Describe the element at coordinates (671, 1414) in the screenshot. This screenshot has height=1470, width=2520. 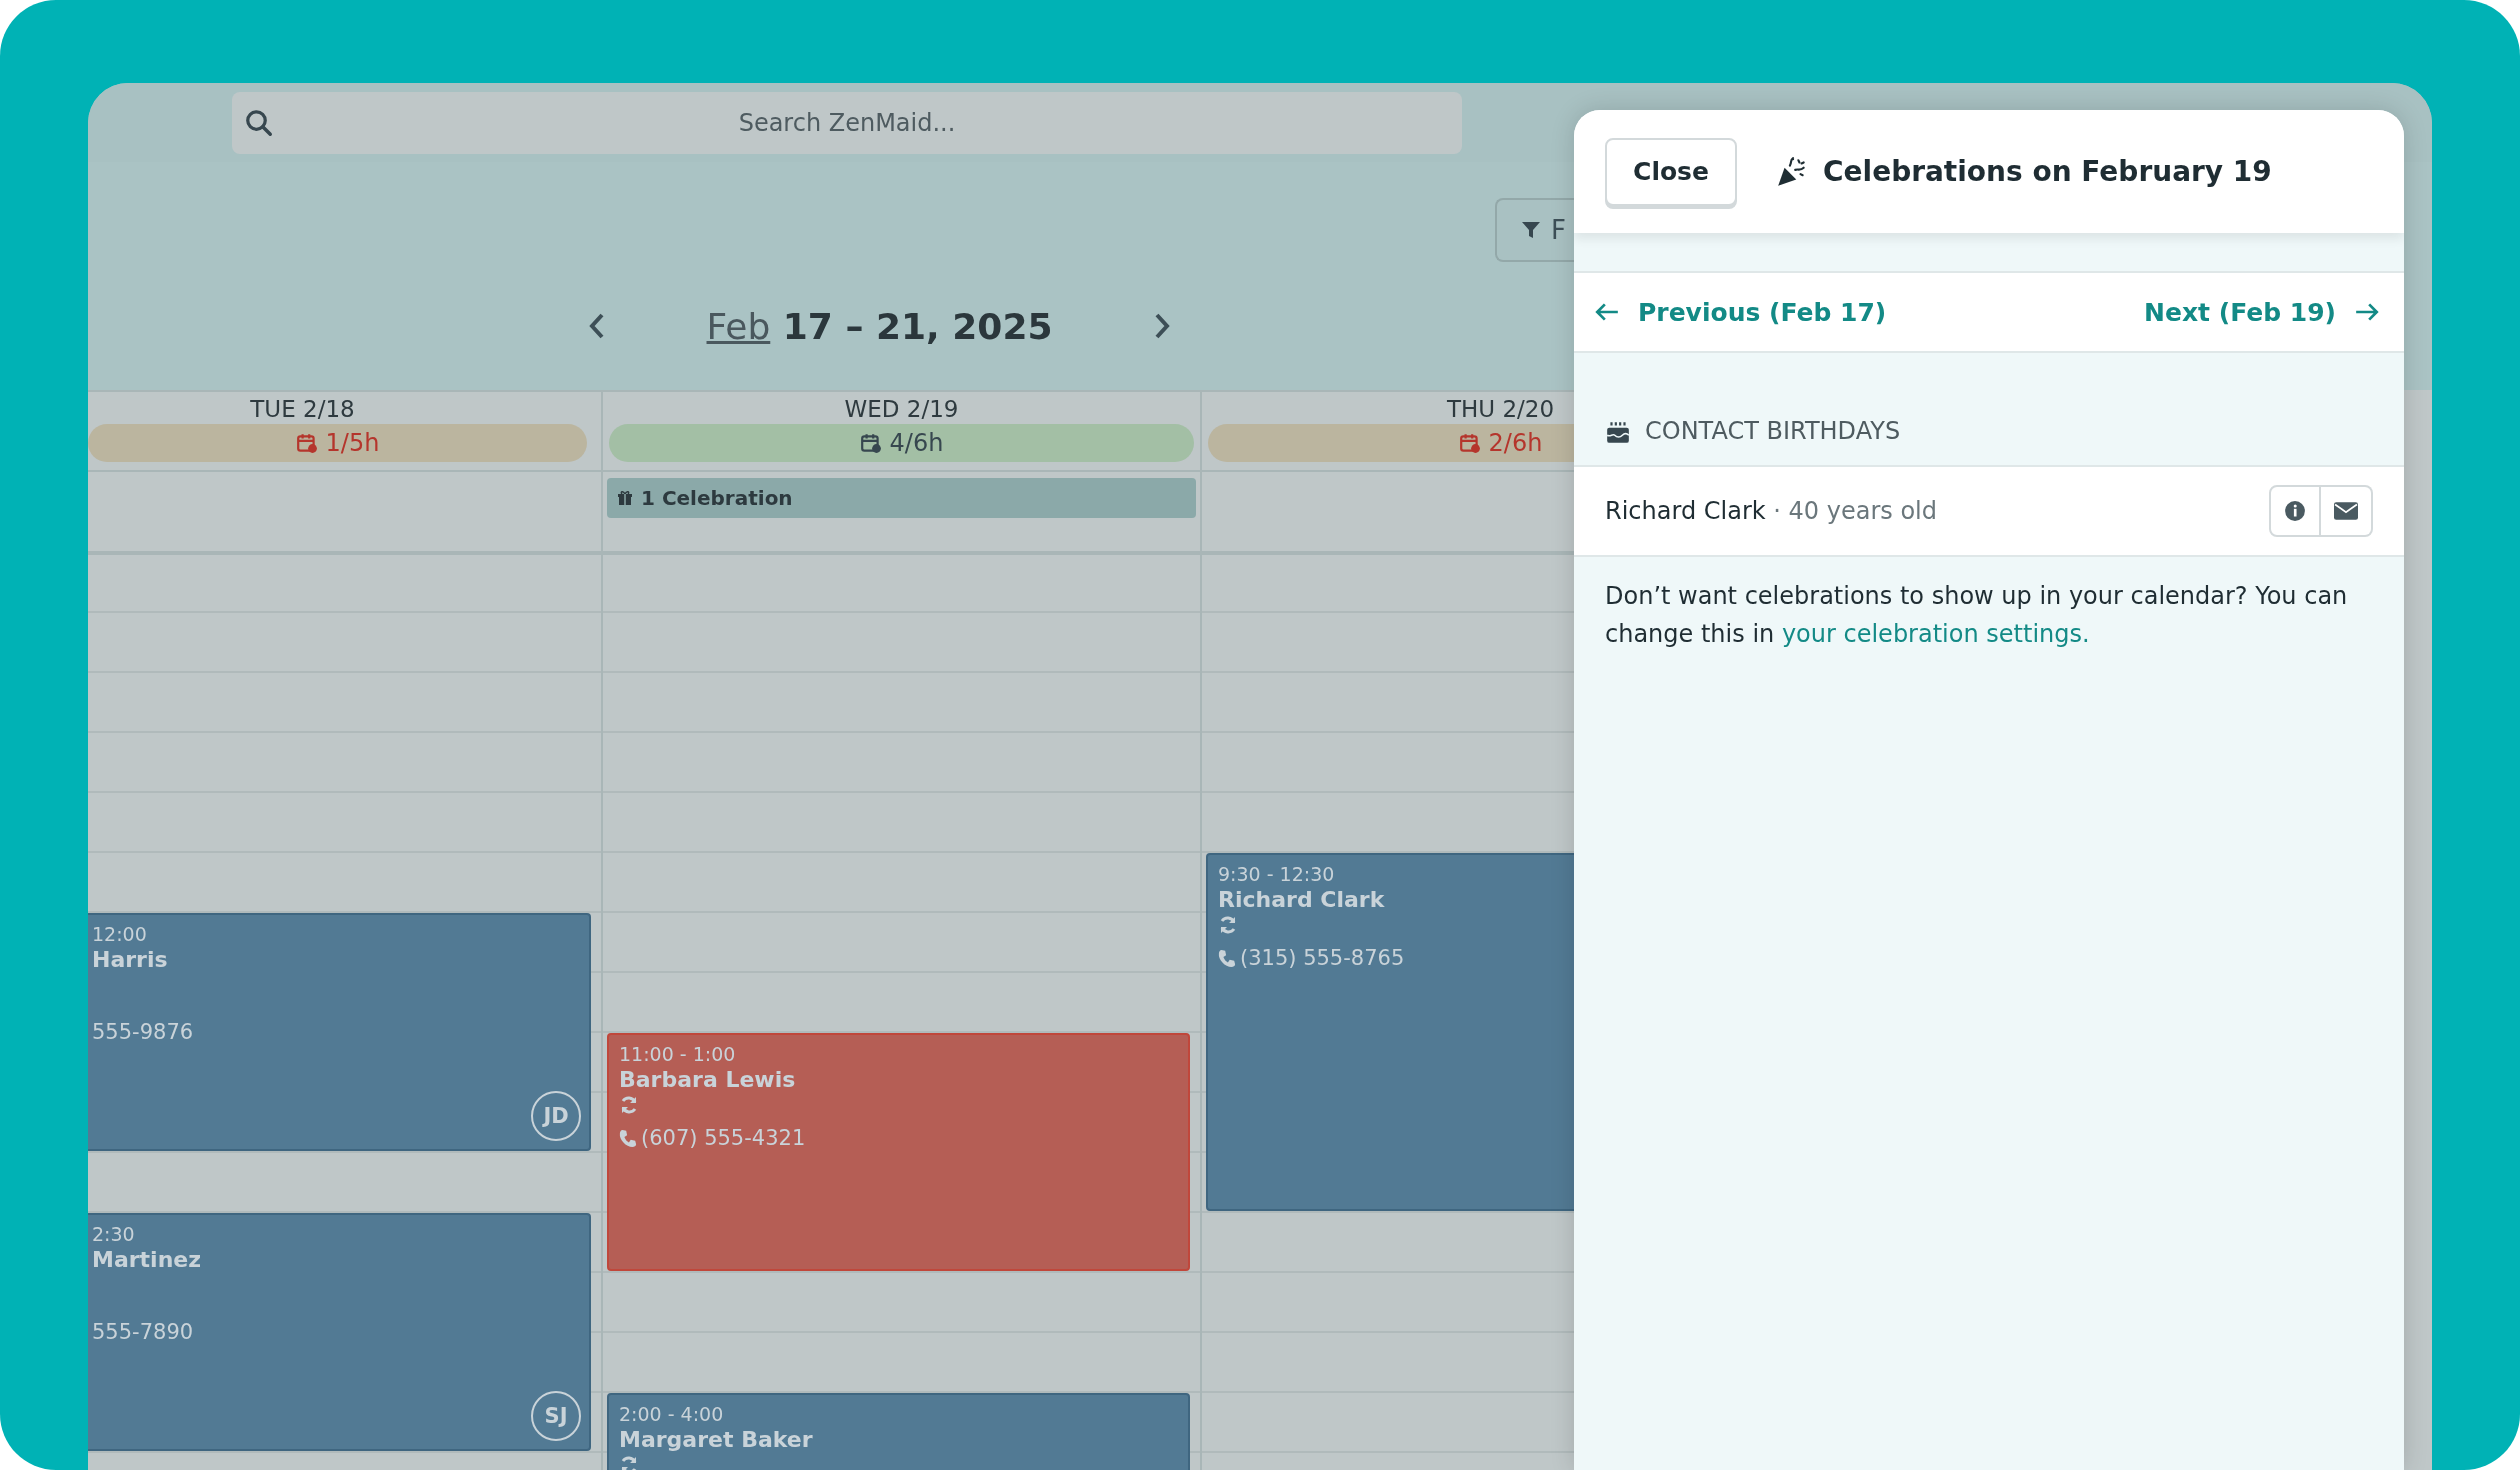
I see `appointment-time: 2:00 - 4:00` at that location.